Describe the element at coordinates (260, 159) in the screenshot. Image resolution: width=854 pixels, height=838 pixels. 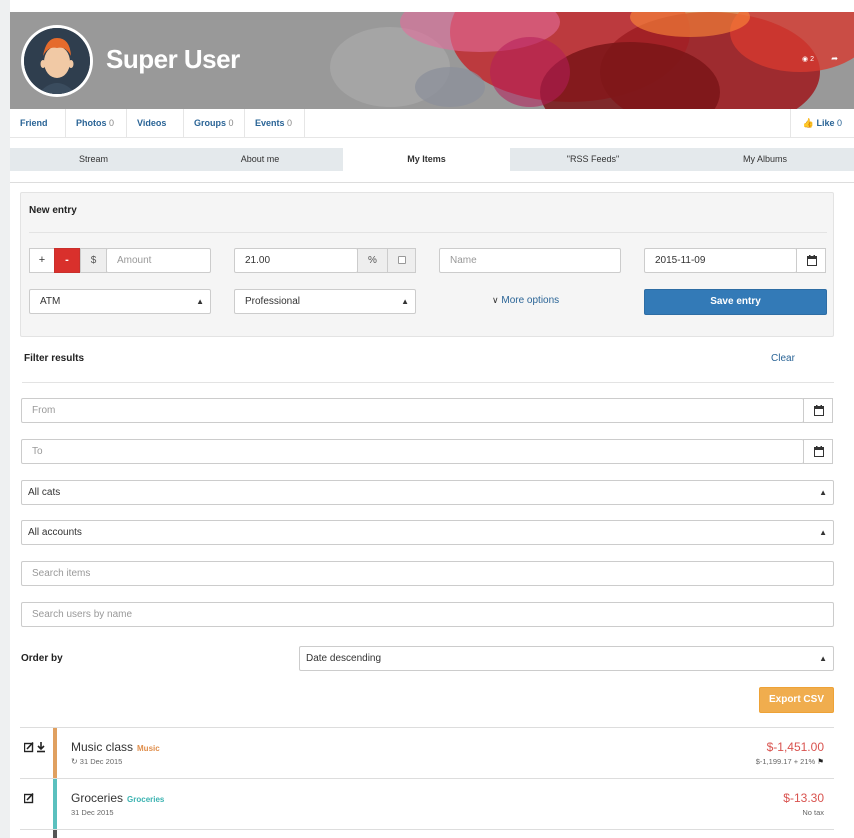
I see `tab-about-me: About me` at that location.